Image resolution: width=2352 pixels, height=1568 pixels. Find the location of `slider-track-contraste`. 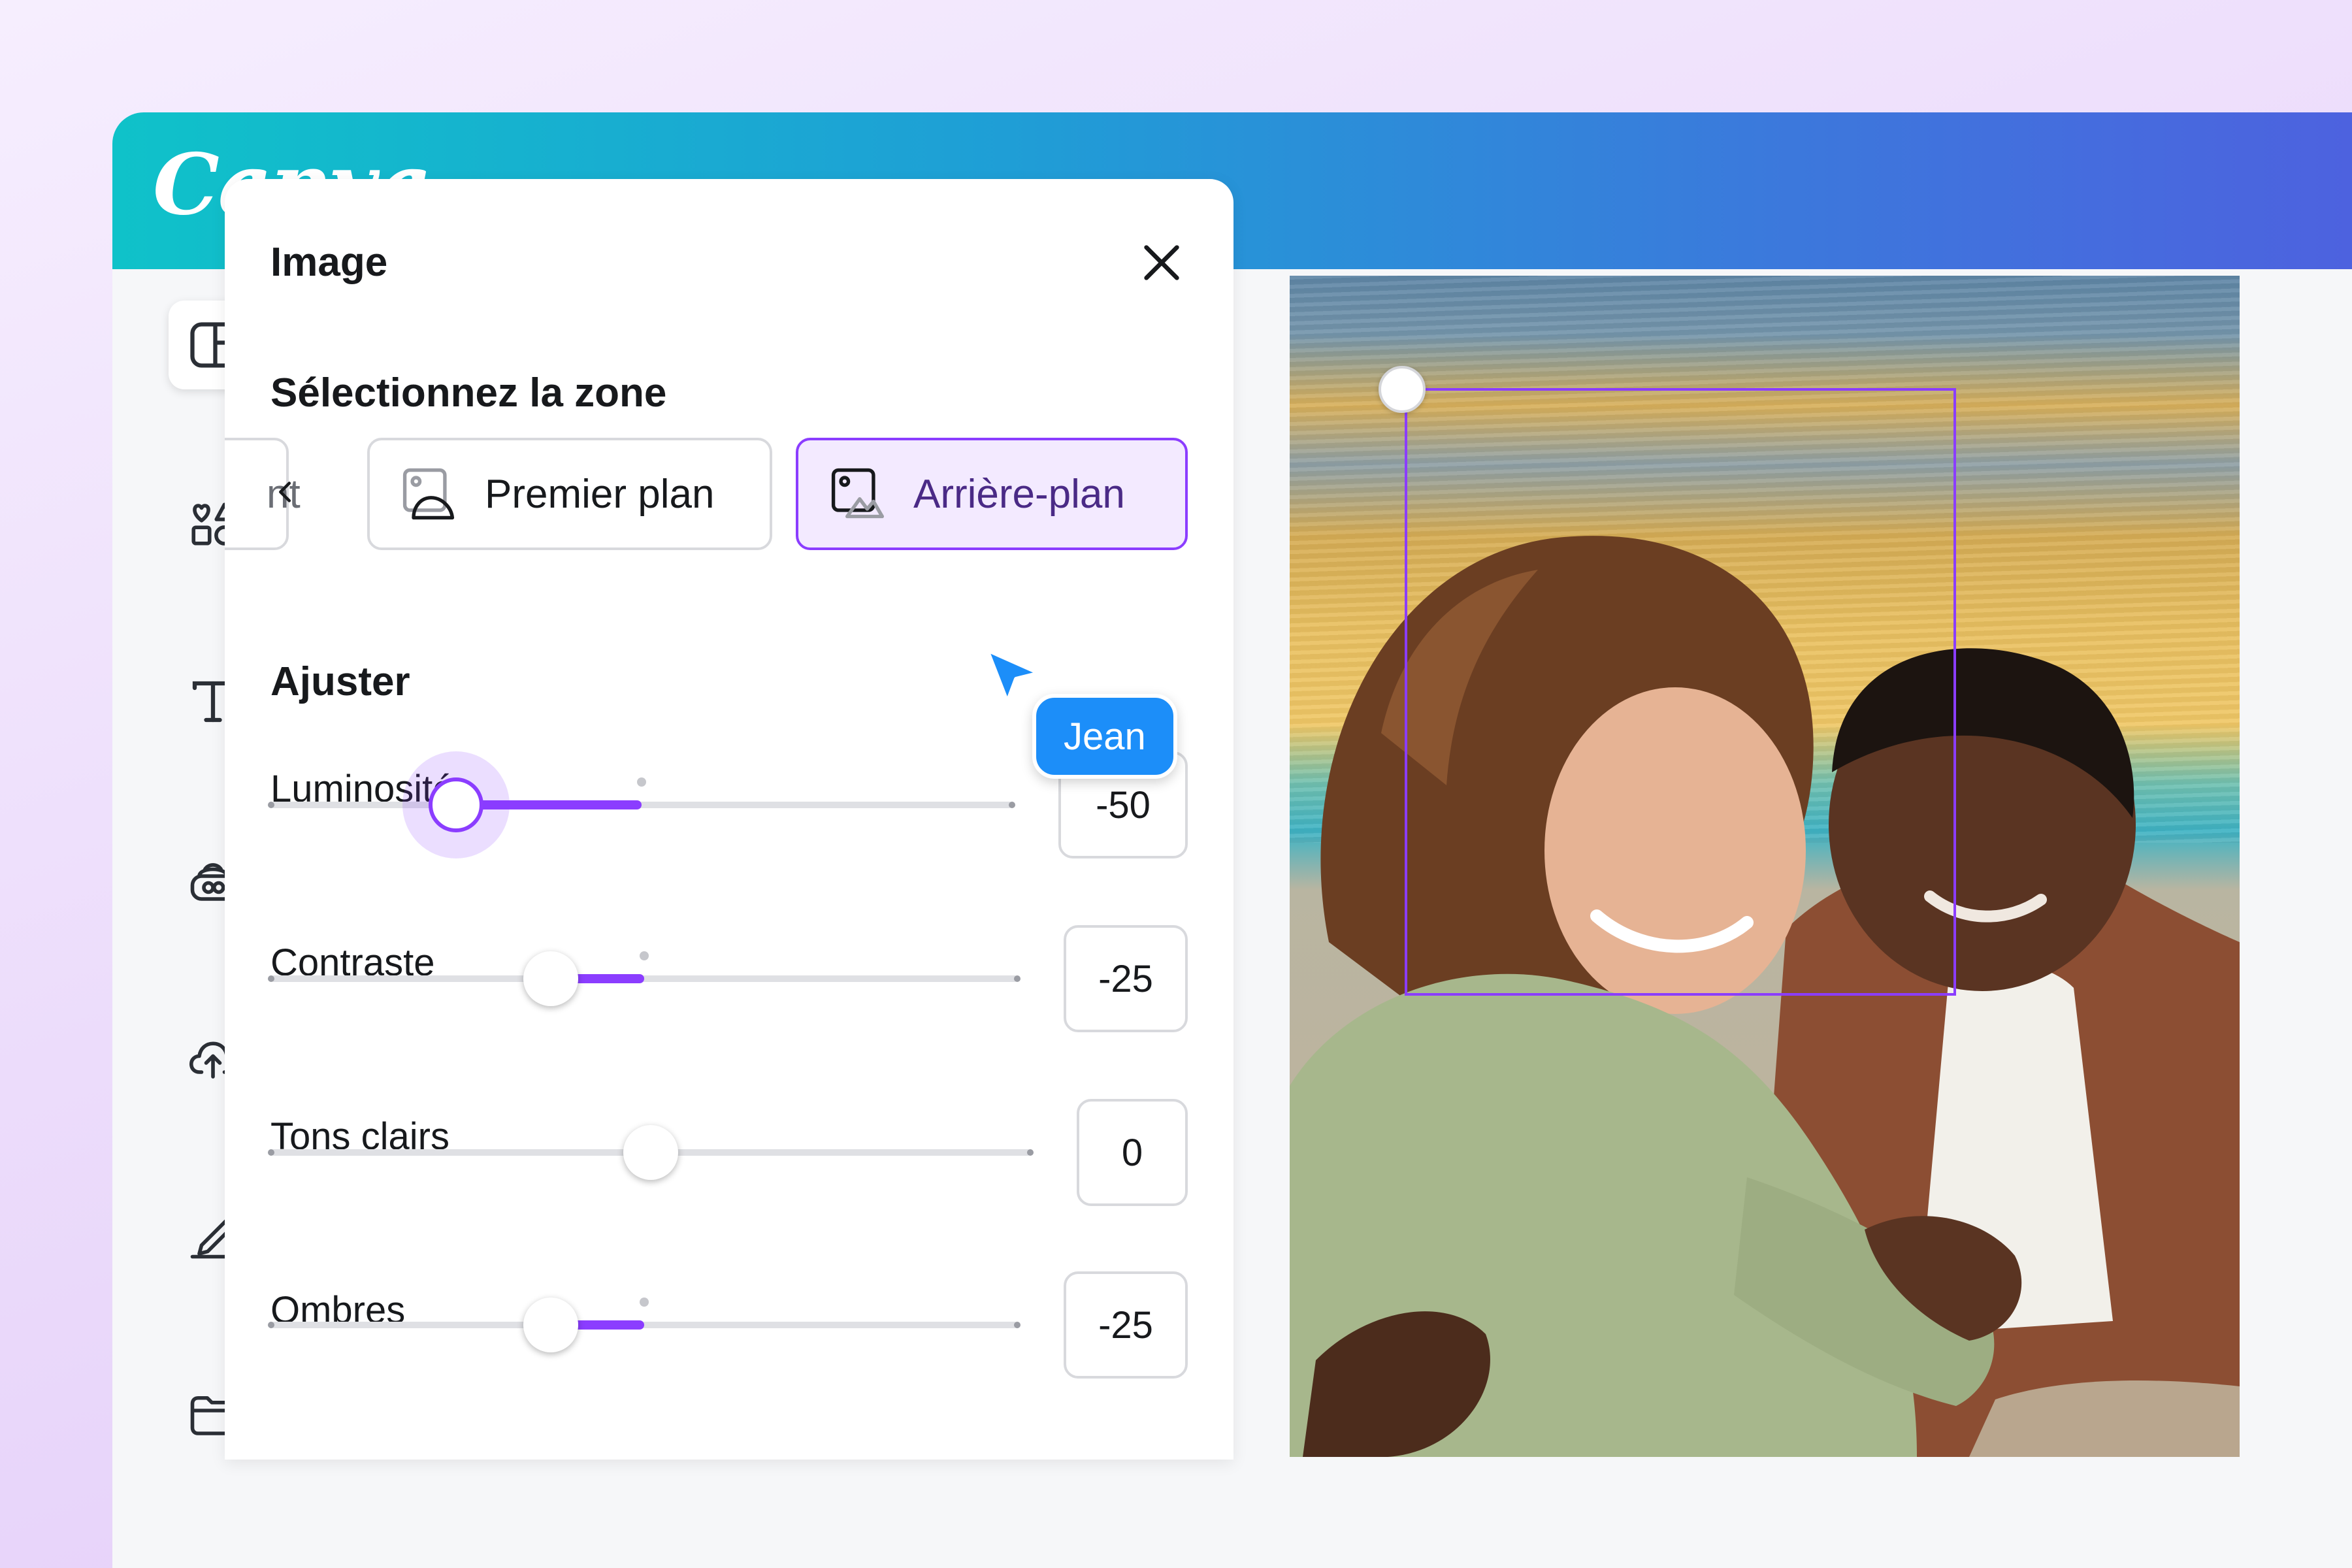

slider-track-contraste is located at coordinates (644, 978).